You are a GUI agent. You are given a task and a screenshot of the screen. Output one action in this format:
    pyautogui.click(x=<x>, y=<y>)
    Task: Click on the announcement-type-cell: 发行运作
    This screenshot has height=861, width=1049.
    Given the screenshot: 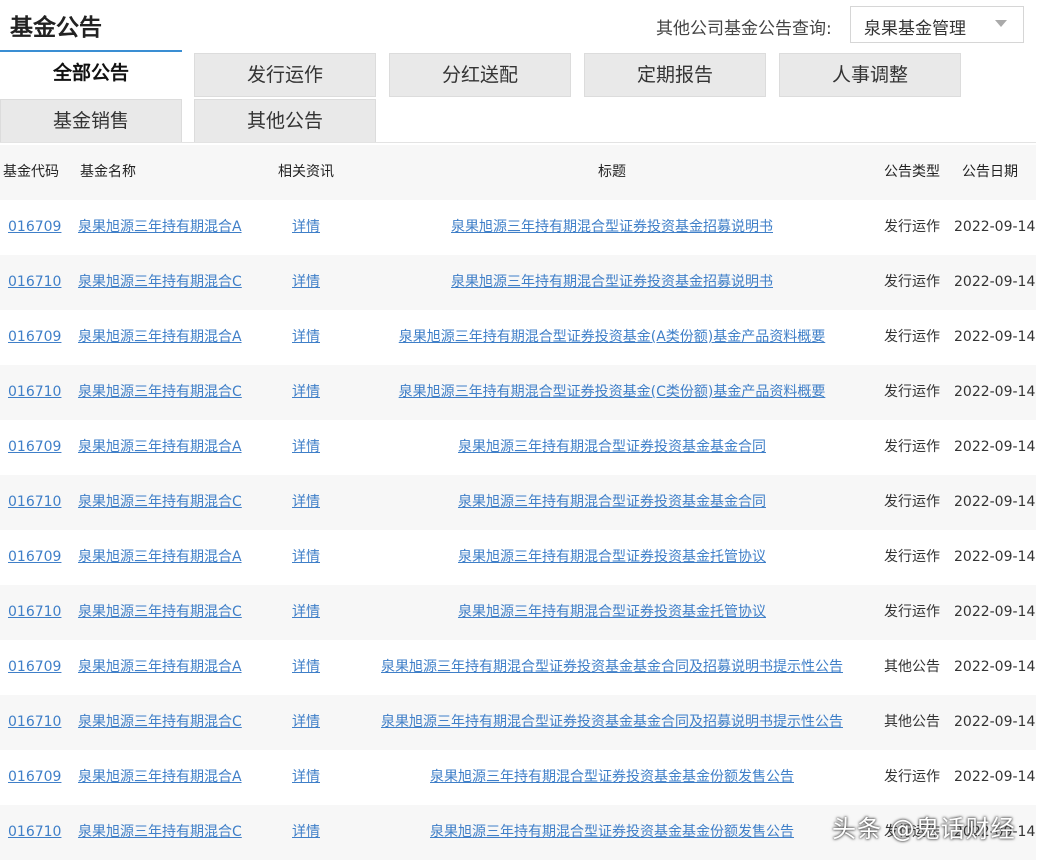 What is the action you would take?
    pyautogui.click(x=917, y=502)
    